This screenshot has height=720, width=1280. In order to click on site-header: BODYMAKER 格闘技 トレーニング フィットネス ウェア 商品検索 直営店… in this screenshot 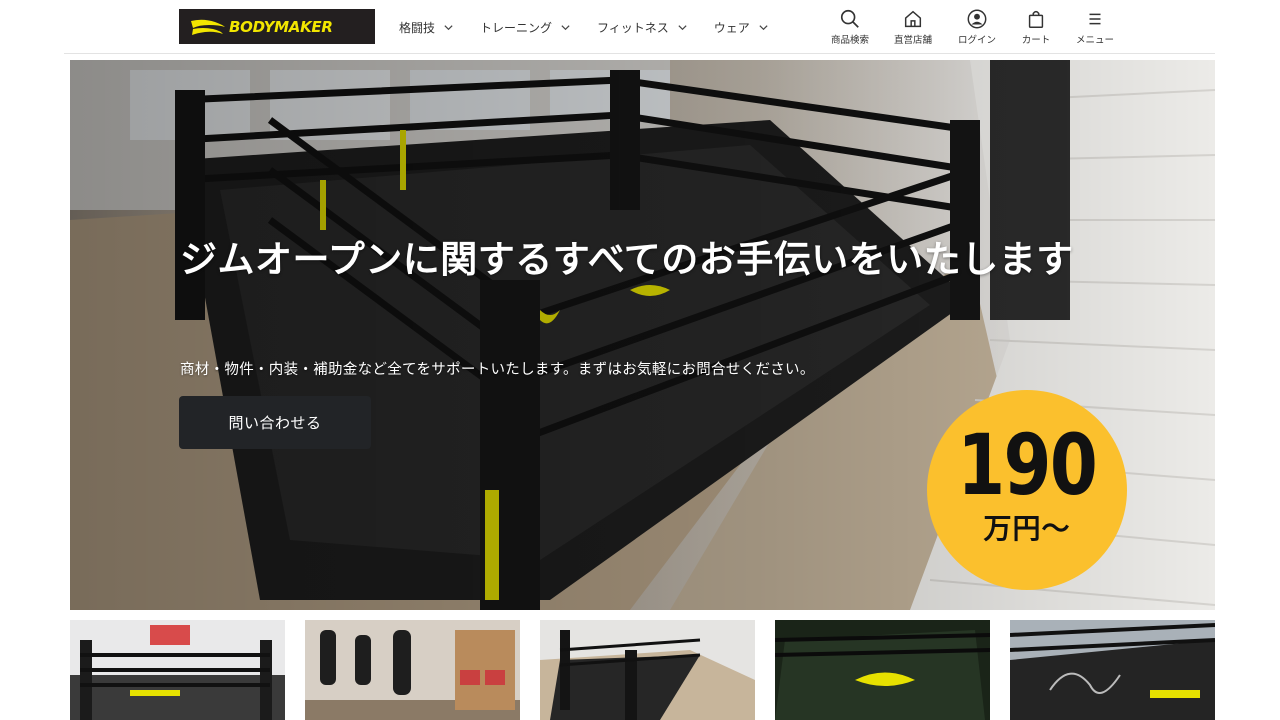, I will do `click(640, 27)`.